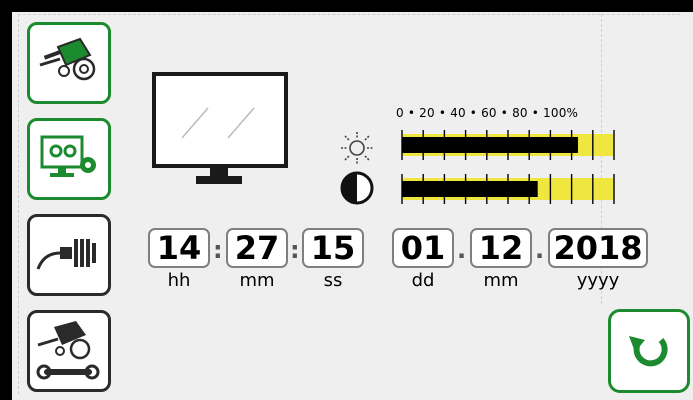  Describe the element at coordinates (508, 167) in the screenshot. I see `level-bars` at that location.